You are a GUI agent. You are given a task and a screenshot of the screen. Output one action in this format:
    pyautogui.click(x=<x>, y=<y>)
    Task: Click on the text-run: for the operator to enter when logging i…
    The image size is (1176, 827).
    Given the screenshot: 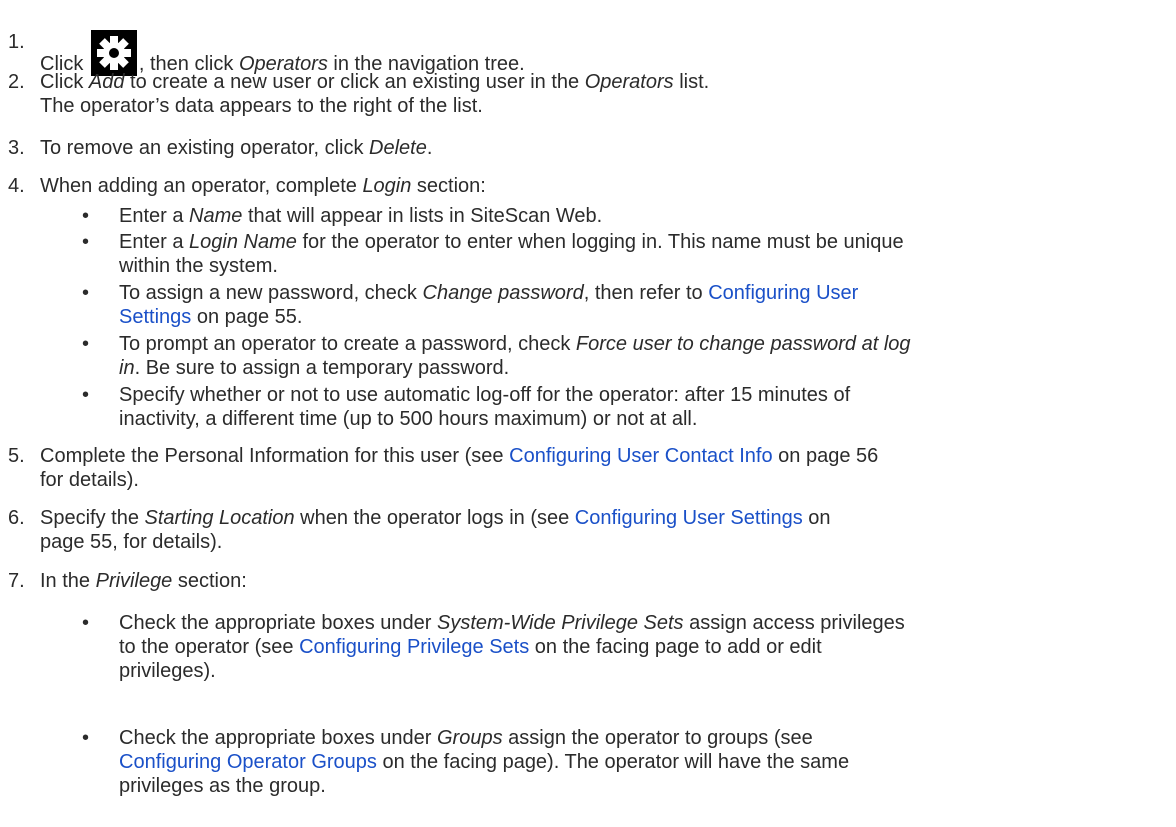 What is the action you would take?
    pyautogui.click(x=600, y=242)
    